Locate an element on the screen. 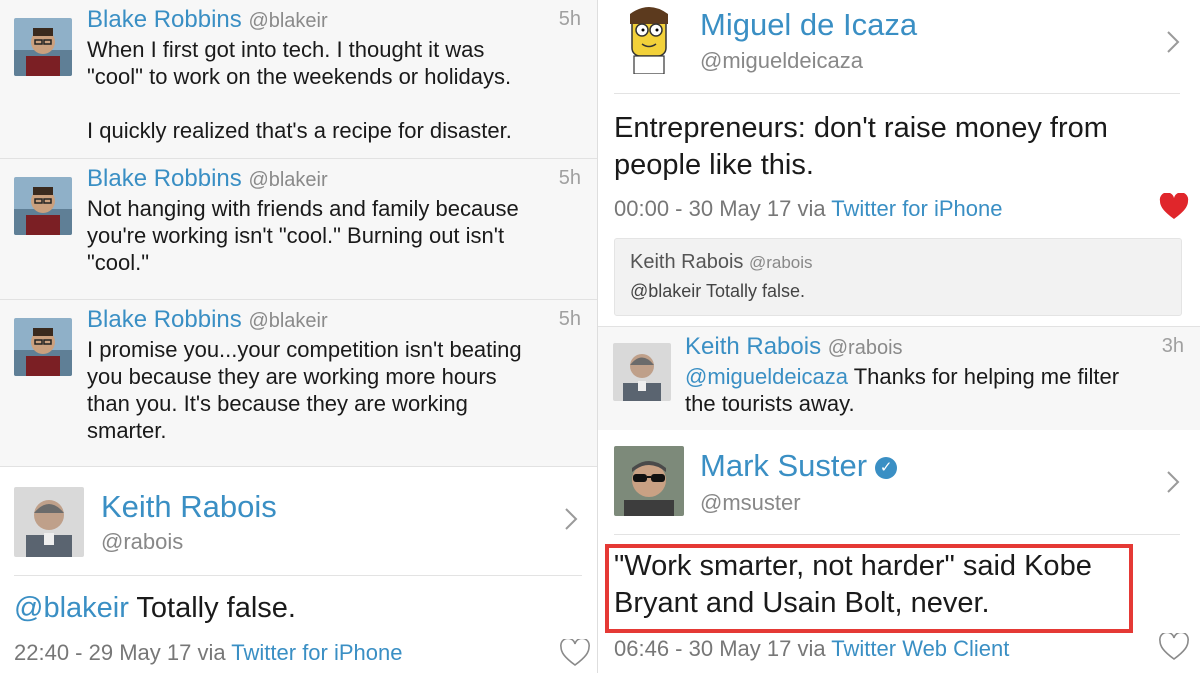  tweet-meta: 00:00 - 30 May 17 via Twitter for iPhone is located at coordinates (808, 209).